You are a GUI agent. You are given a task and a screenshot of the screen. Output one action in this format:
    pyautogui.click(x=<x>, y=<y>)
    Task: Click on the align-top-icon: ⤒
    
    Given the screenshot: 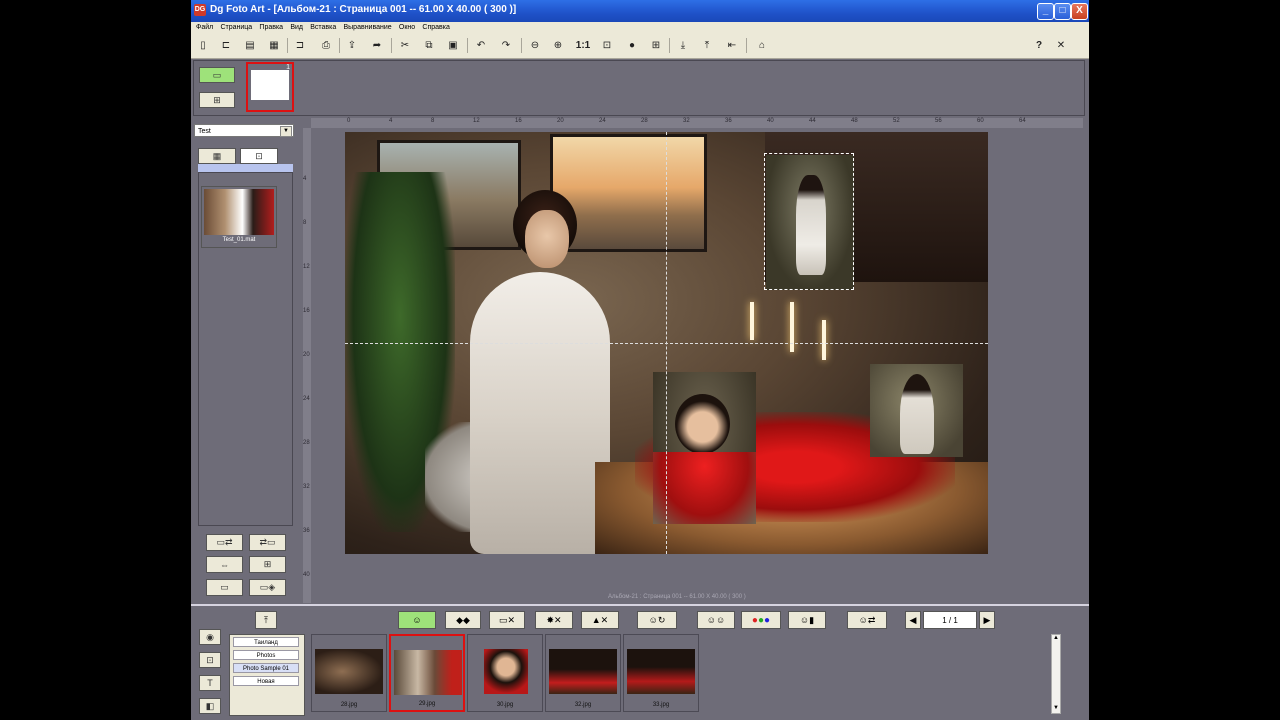 What is the action you would take?
    pyautogui.click(x=707, y=45)
    